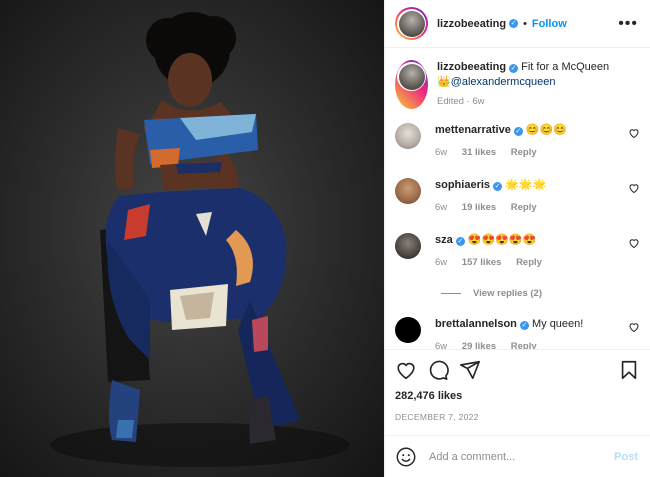 The width and height of the screenshot is (650, 477). I want to click on comment-username: sophiaeris, so click(462, 185).